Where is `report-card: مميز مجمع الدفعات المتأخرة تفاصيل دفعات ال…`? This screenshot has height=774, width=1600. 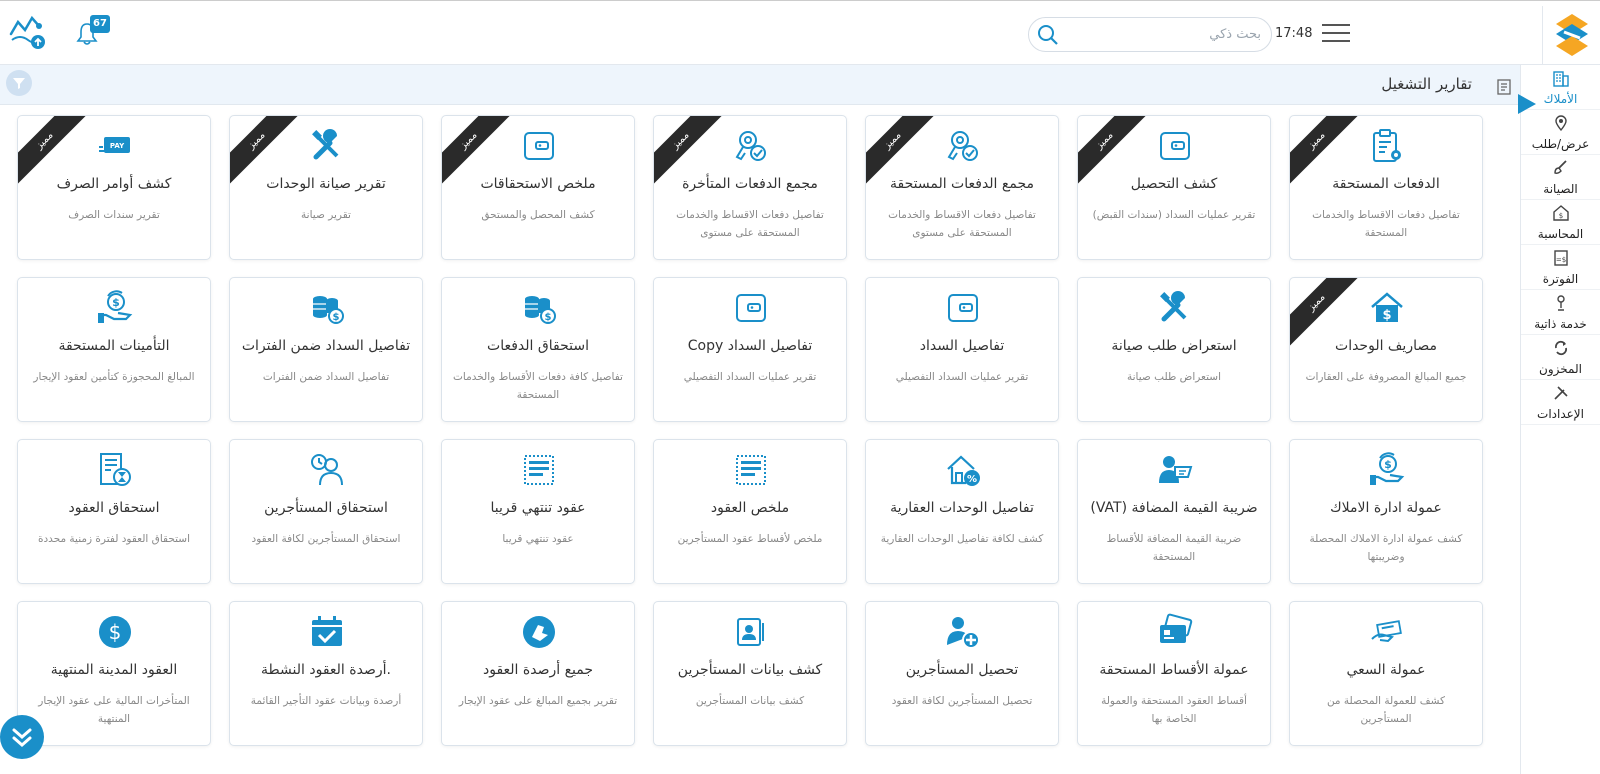
report-card: مميز مجمع الدفعات المتأخرة تفاصيل دفعات ال… is located at coordinates (750, 187).